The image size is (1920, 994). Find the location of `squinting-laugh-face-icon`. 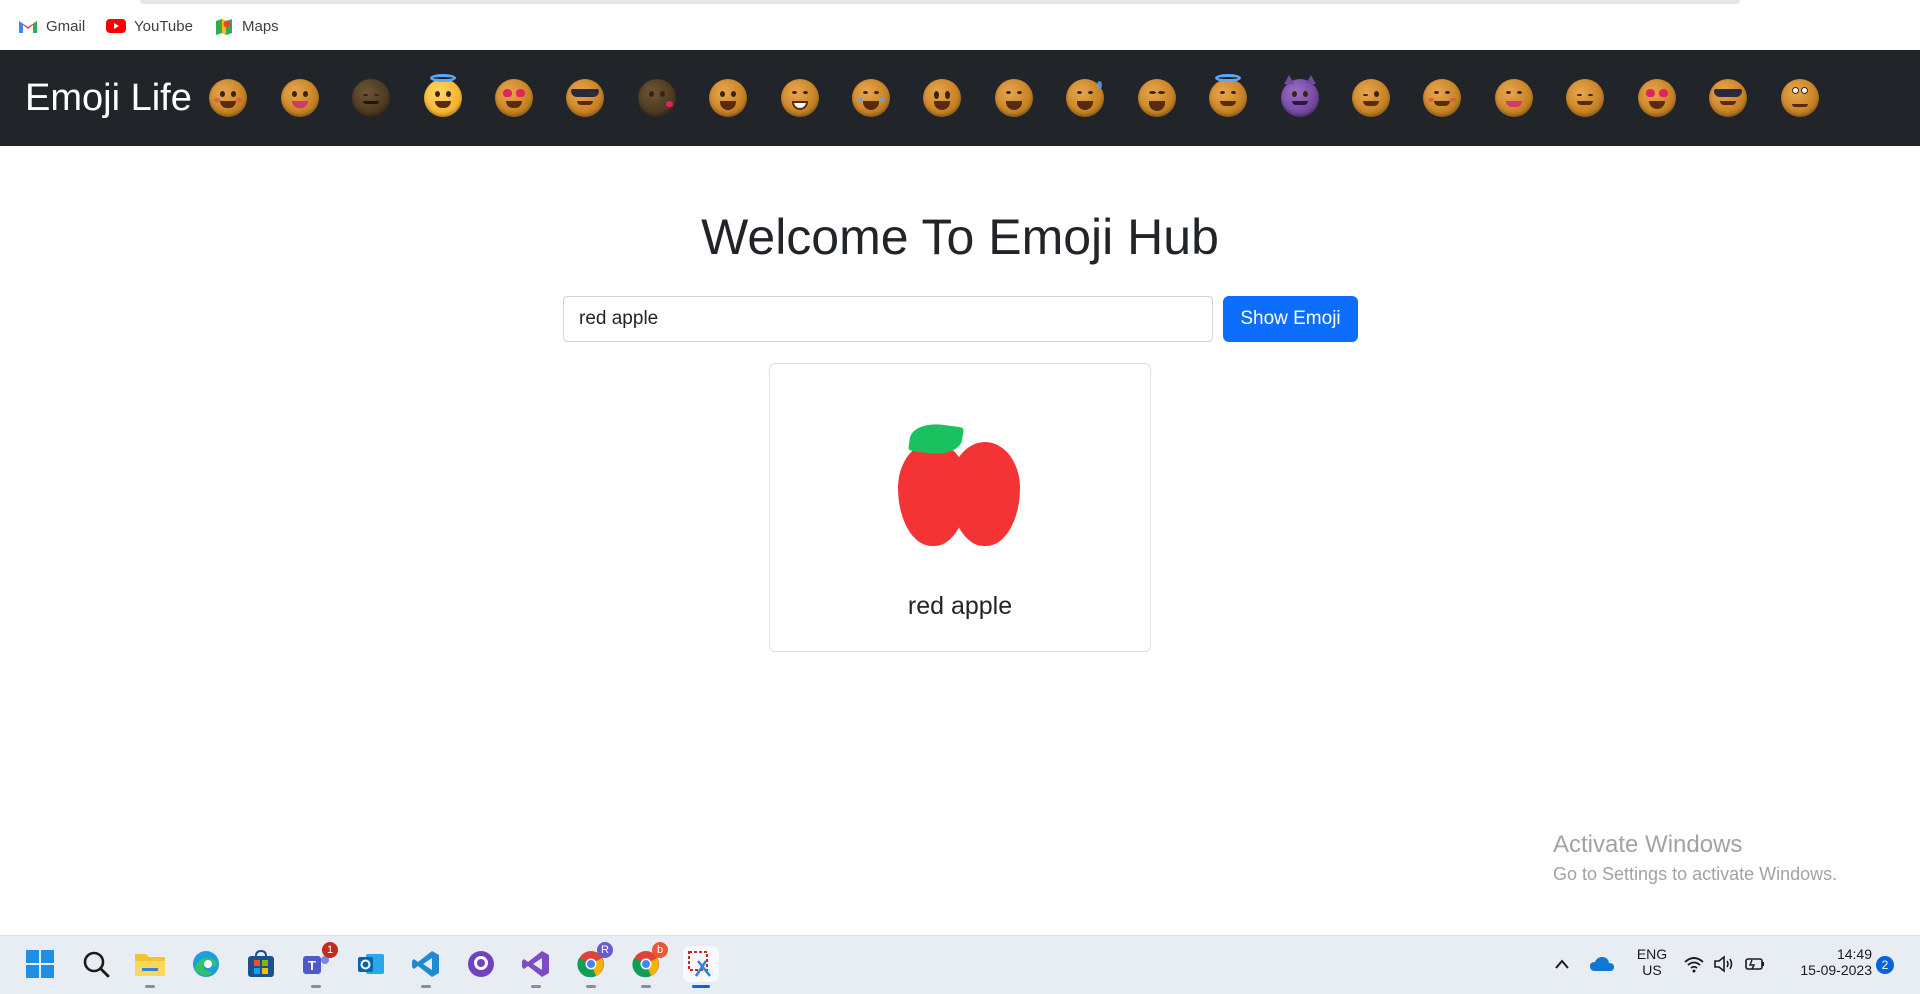

squinting-laugh-face-icon is located at coordinates (1157, 98).